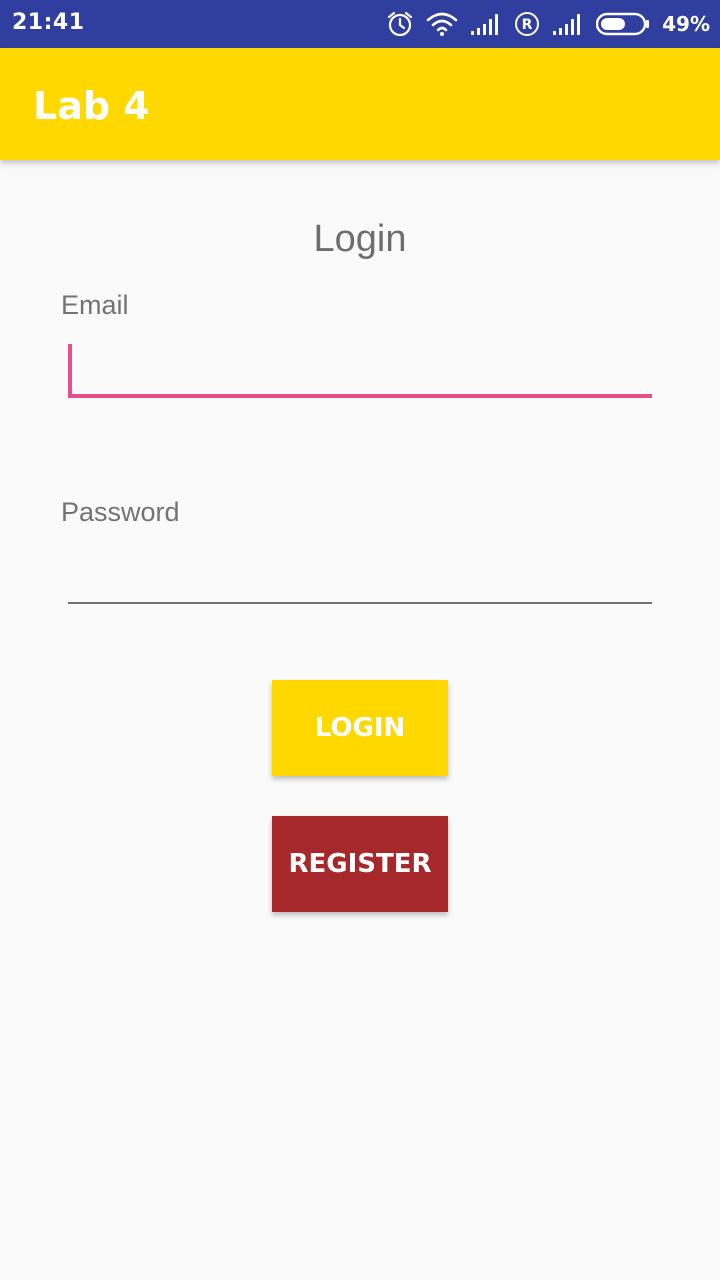  What do you see at coordinates (48, 22) in the screenshot?
I see `status-time: 21:41` at bounding box center [48, 22].